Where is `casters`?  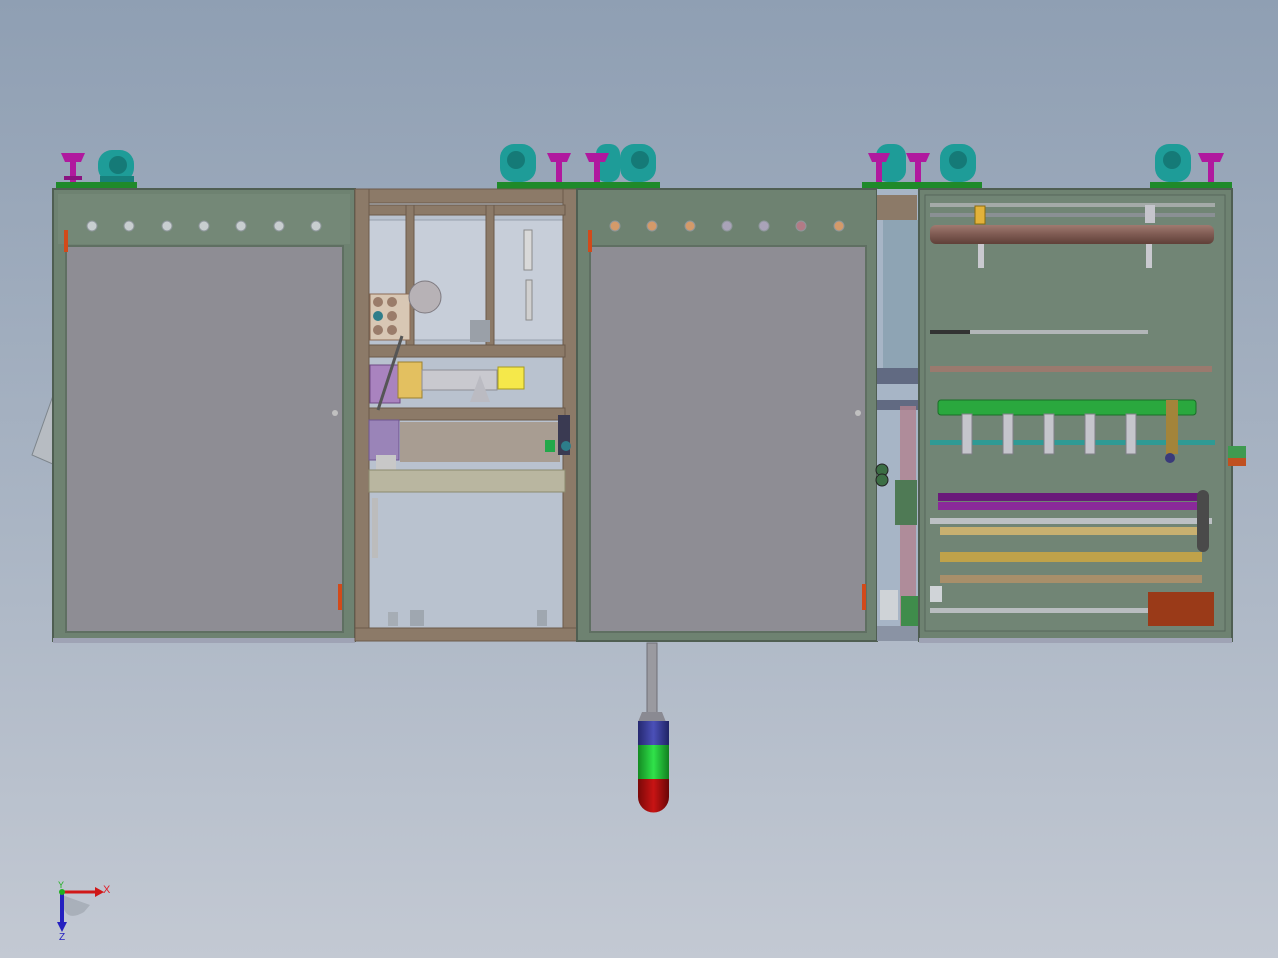 casters is located at coordinates (644, 166).